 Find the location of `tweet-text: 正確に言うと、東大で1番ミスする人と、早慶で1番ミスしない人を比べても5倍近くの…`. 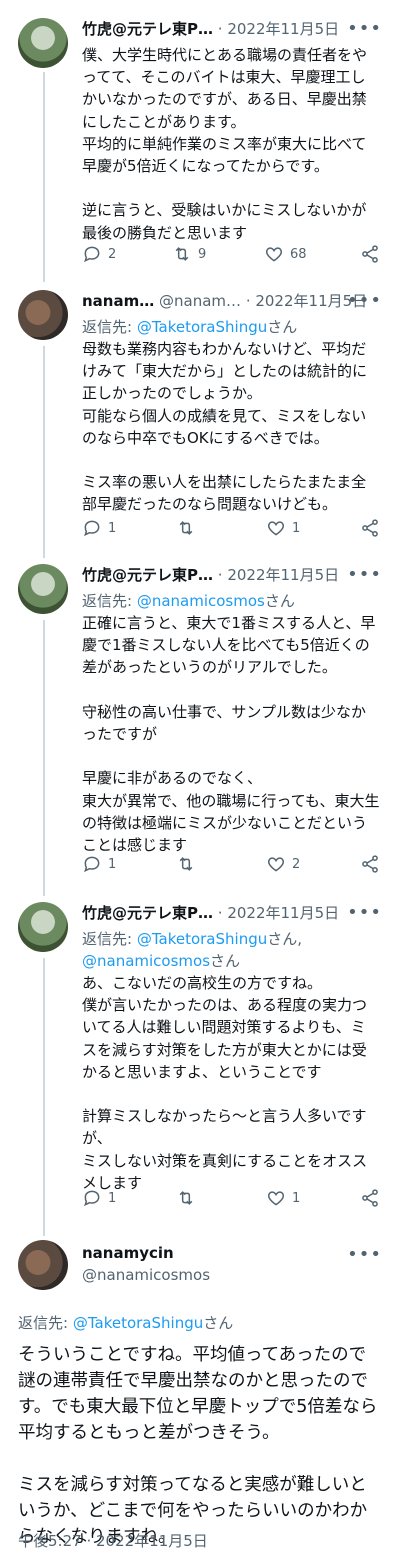

tweet-text: 正確に言うと、東大で1番ミスする人と、早慶で1番ミスしない人を比べても5倍近くの… is located at coordinates (231, 734).